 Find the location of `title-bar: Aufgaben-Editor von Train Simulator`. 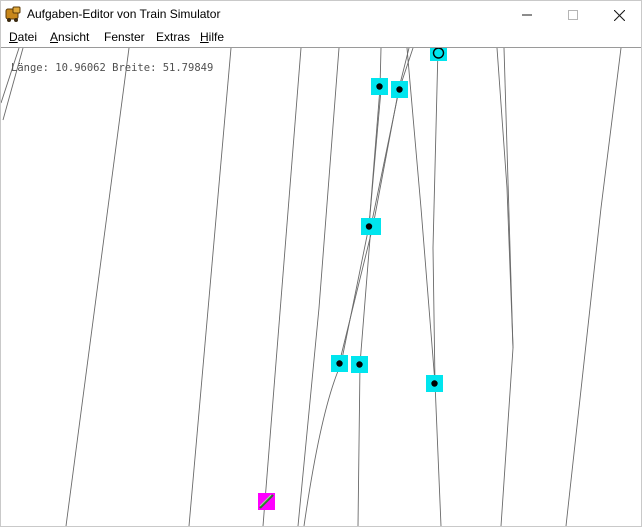

title-bar: Aufgaben-Editor von Train Simulator is located at coordinates (321, 15).